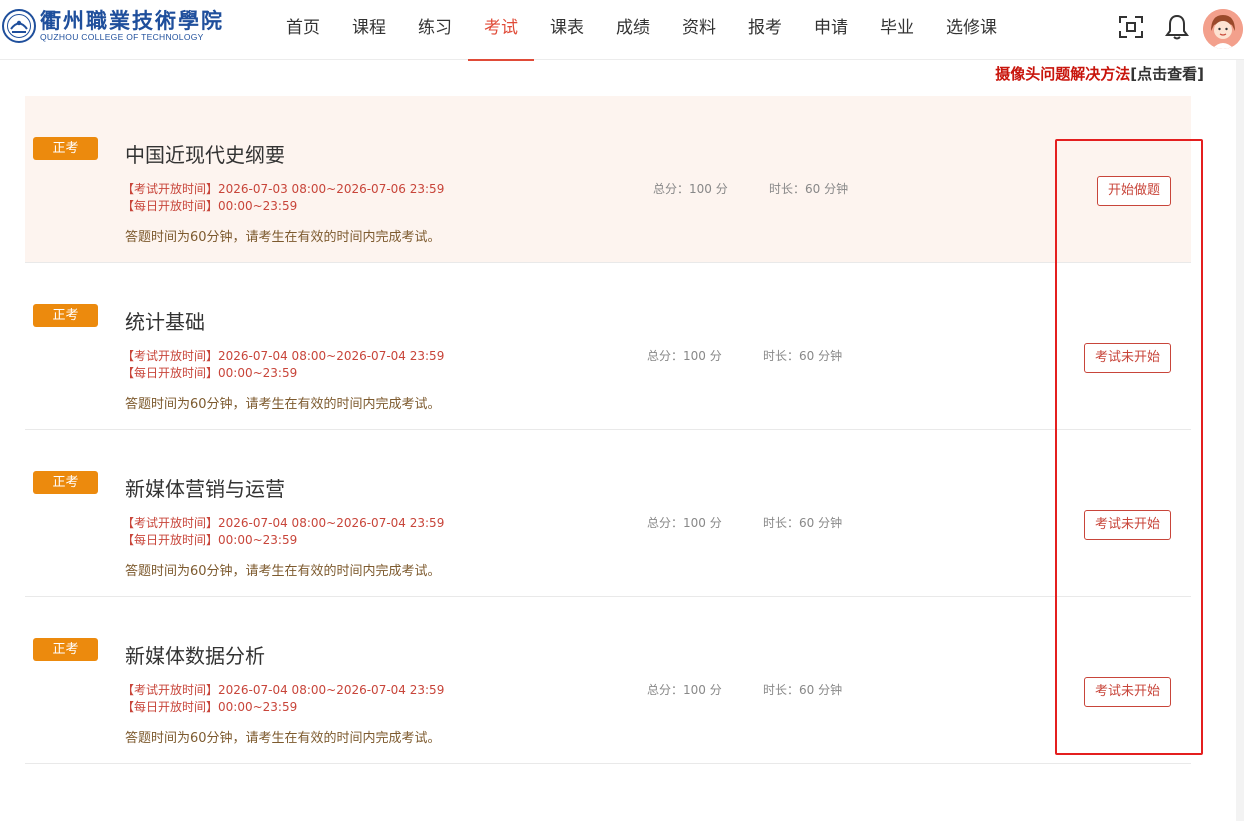 Image resolution: width=1244 pixels, height=821 pixels. What do you see at coordinates (195, 656) in the screenshot?
I see `exam-title: 新媒体数据分析` at bounding box center [195, 656].